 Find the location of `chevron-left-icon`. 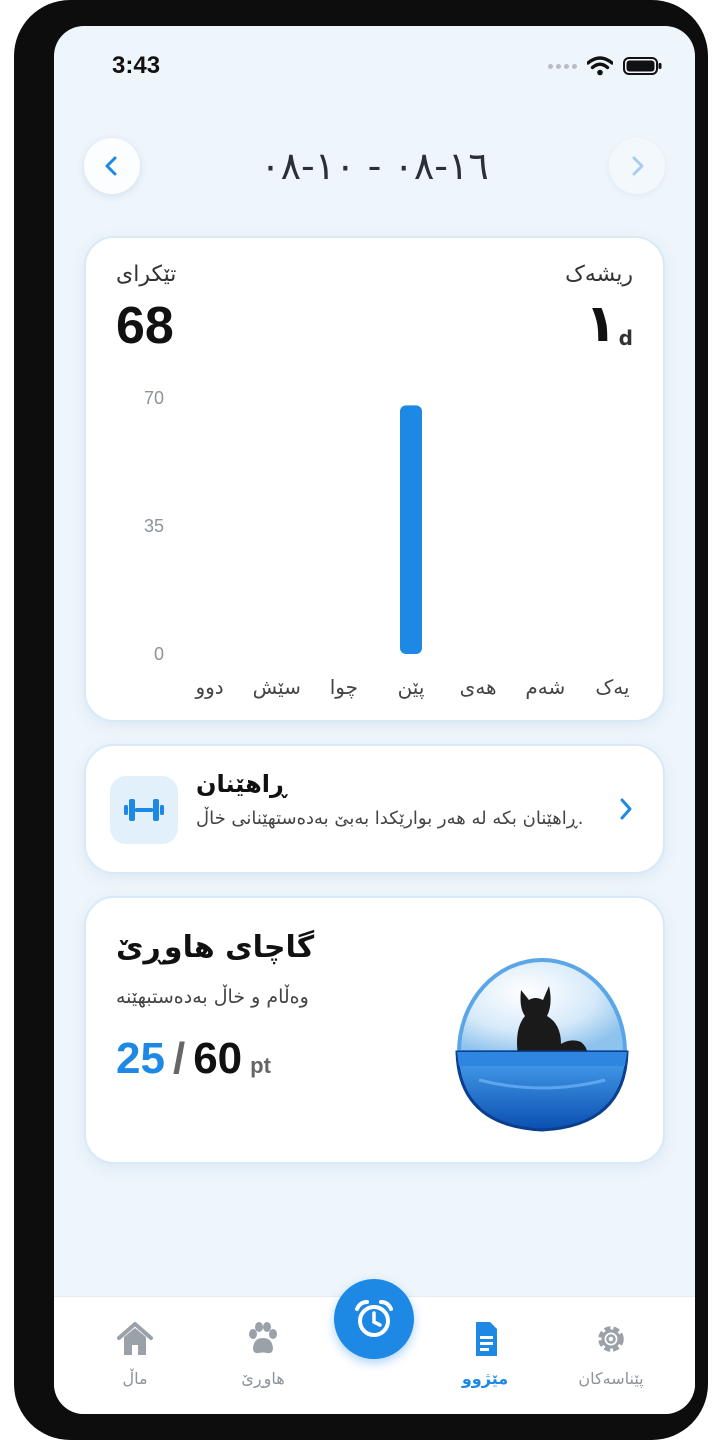

chevron-left-icon is located at coordinates (111, 166).